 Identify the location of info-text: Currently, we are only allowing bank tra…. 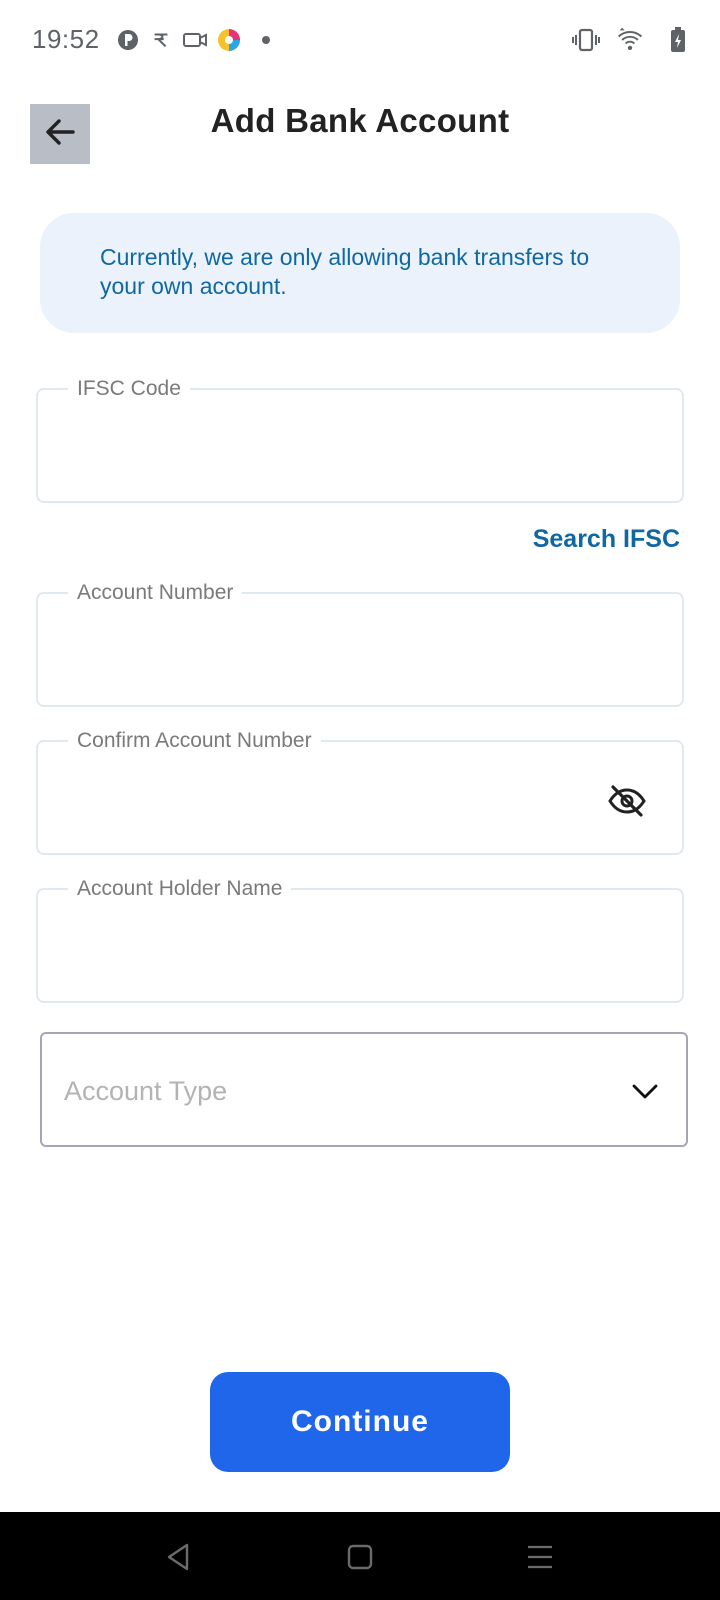
(345, 271).